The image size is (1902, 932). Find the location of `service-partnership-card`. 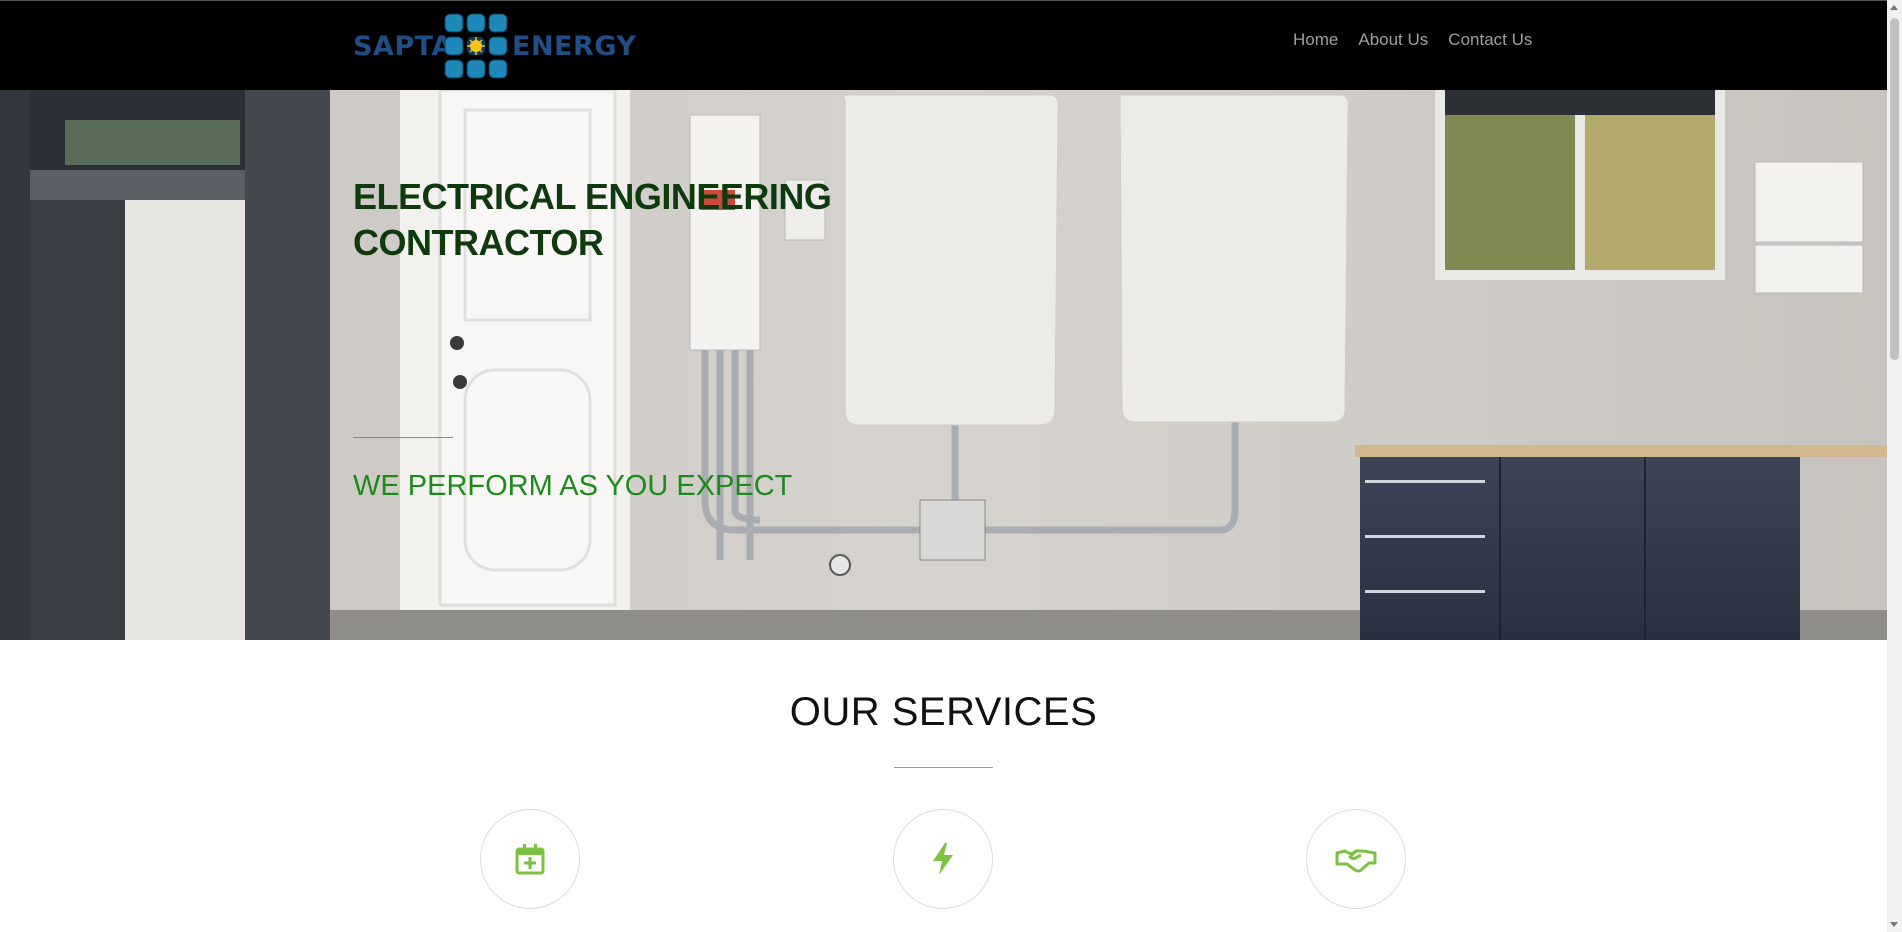

service-partnership-card is located at coordinates (1356, 859).